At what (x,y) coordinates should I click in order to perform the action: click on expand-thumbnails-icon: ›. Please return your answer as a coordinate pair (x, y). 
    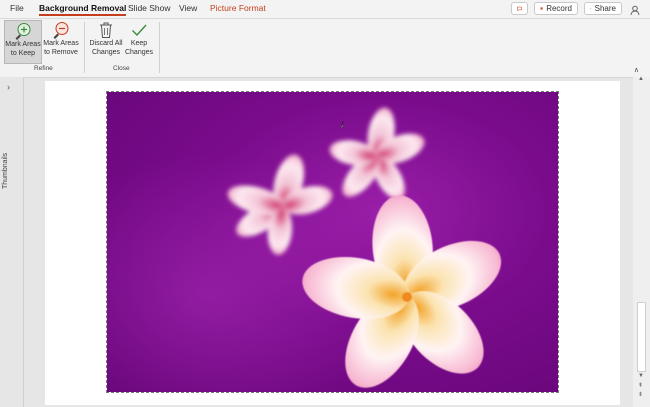
    Looking at the image, I should click on (8, 87).